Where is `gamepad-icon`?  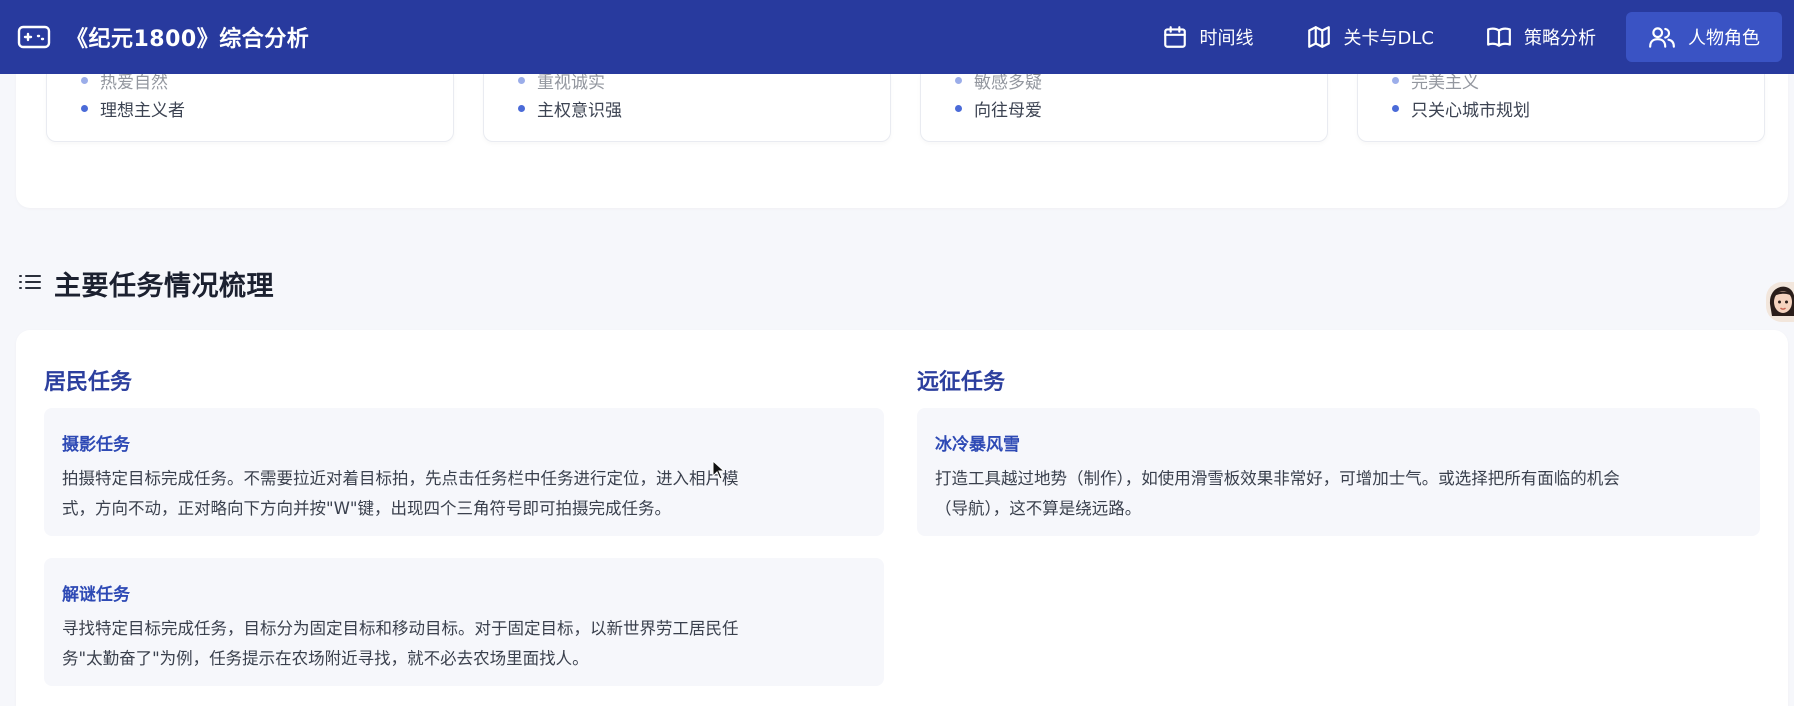 gamepad-icon is located at coordinates (34, 37).